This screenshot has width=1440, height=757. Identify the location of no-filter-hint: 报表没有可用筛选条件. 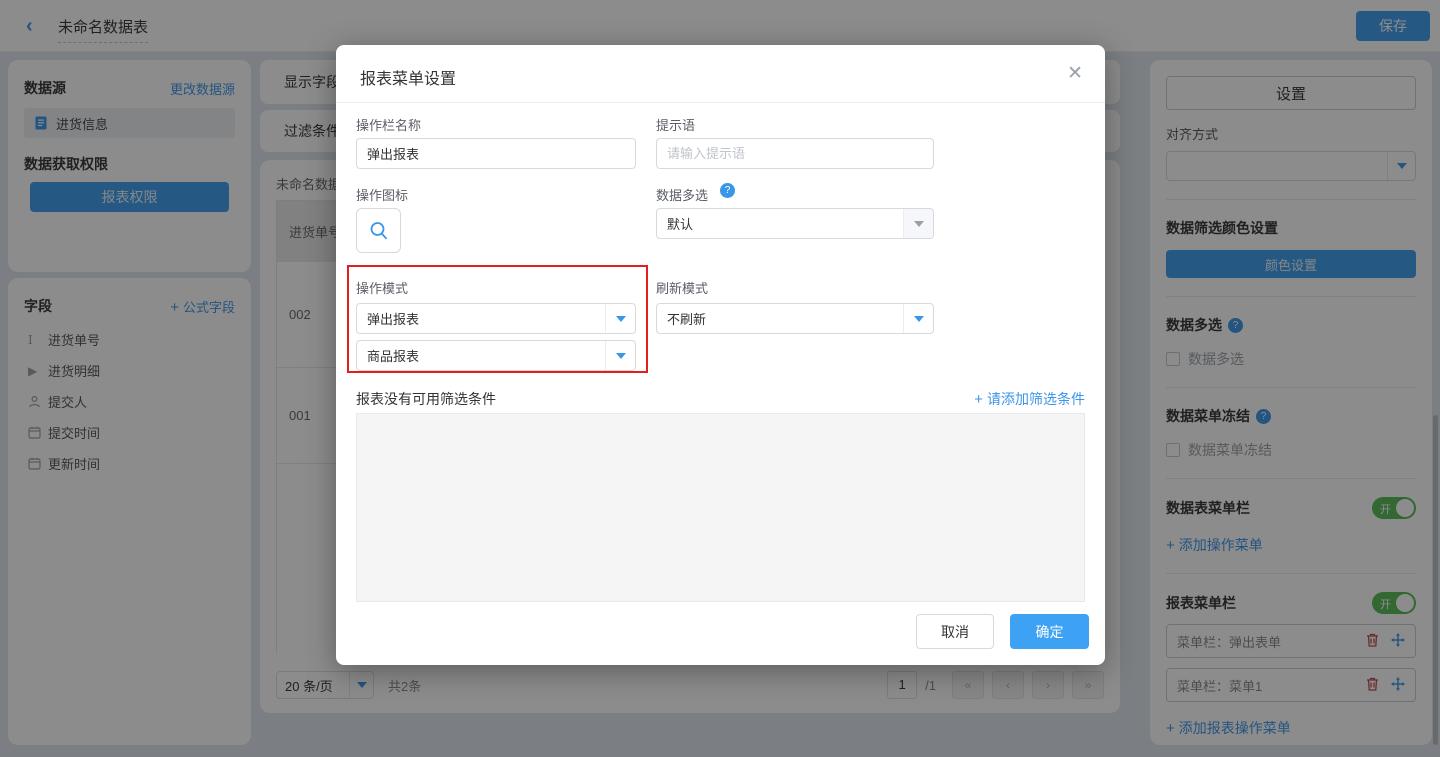
(426, 399).